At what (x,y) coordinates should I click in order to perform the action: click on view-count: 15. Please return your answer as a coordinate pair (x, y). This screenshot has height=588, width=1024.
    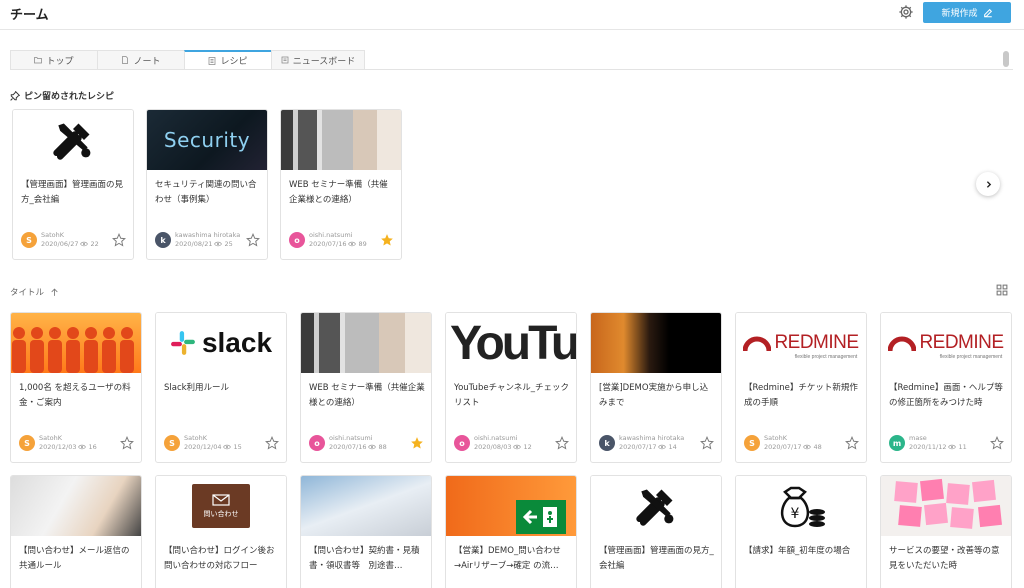
    Looking at the image, I should click on (237, 447).